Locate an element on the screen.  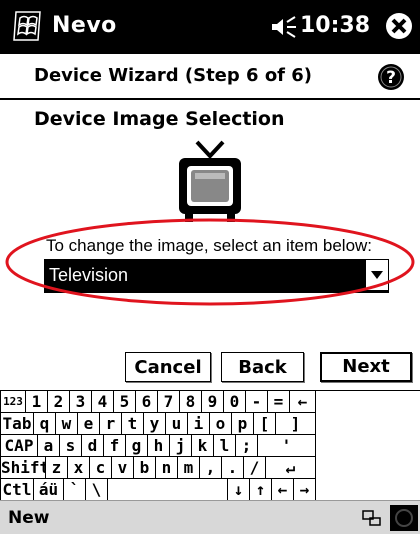
speaker-icon is located at coordinates (284, 27).